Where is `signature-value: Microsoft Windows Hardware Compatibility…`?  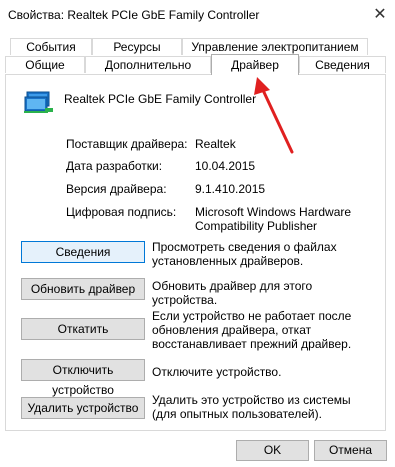 signature-value: Microsoft Windows Hardware Compatibility… is located at coordinates (273, 219).